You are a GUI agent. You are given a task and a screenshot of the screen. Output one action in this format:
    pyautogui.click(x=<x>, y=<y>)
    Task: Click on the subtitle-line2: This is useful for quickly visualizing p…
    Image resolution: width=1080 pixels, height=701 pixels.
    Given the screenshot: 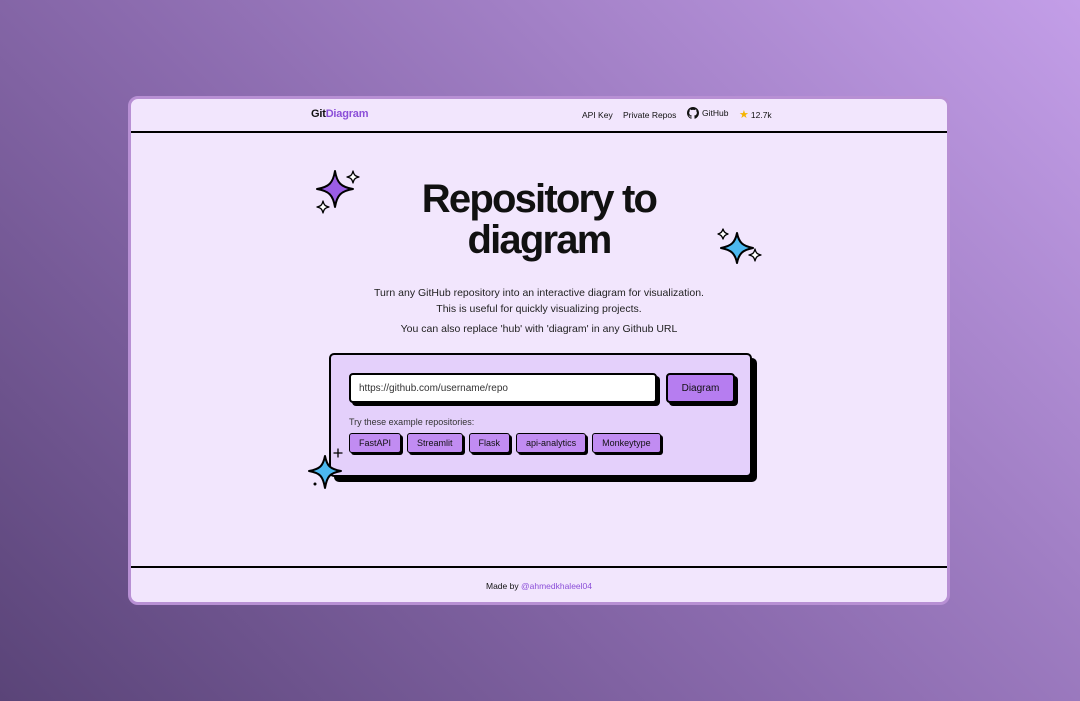 What is the action you would take?
    pyautogui.click(x=539, y=309)
    